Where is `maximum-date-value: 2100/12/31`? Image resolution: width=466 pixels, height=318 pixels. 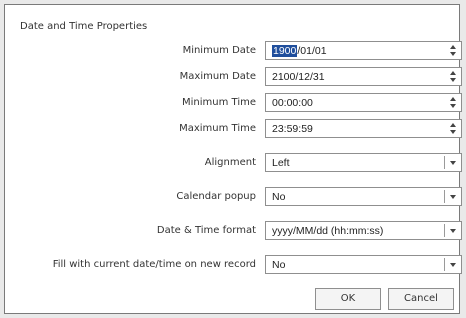
maximum-date-value: 2100/12/31 is located at coordinates (298, 77).